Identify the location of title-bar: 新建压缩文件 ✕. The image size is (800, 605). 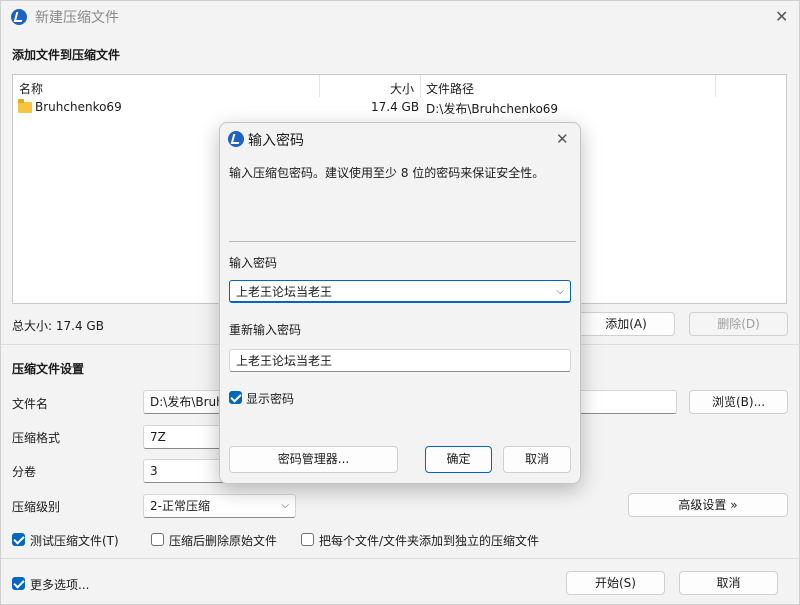
(400, 17).